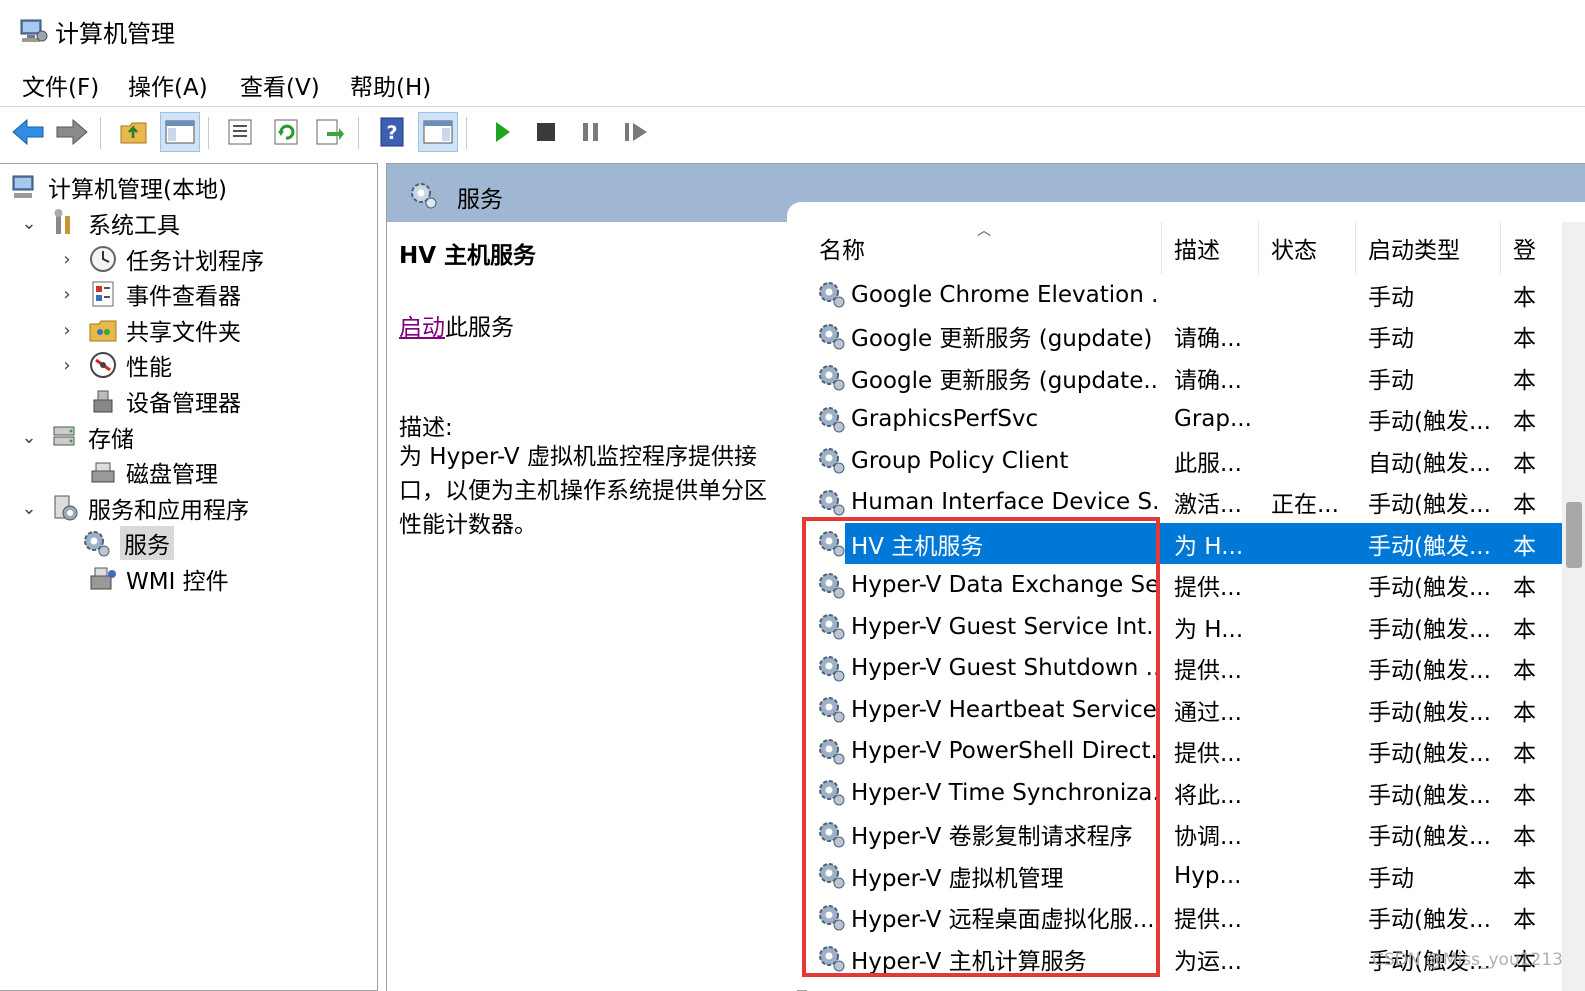 This screenshot has height=991, width=1585. I want to click on menu-help: 帮助(H), so click(390, 85).